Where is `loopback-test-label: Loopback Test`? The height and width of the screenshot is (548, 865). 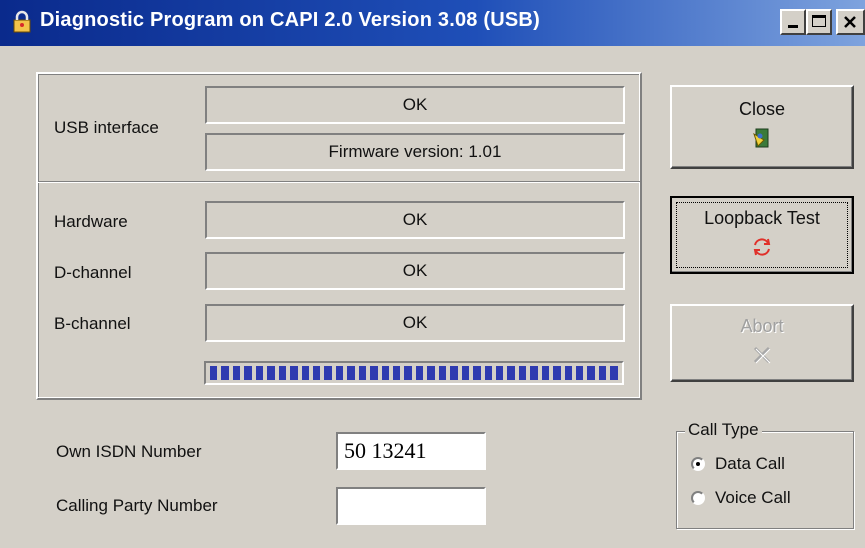
loopback-test-label: Loopback Test is located at coordinates (762, 218).